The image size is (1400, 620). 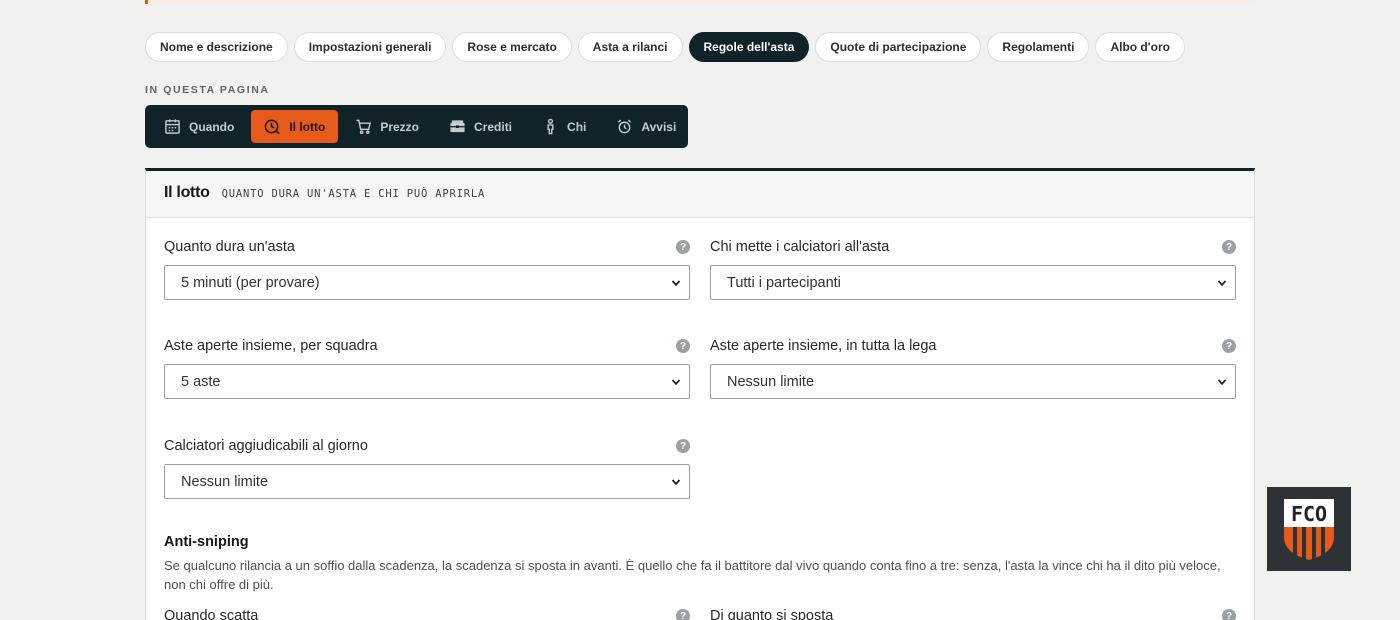 I want to click on field-quando-scatta: Quando scatta ?, so click(x=427, y=613).